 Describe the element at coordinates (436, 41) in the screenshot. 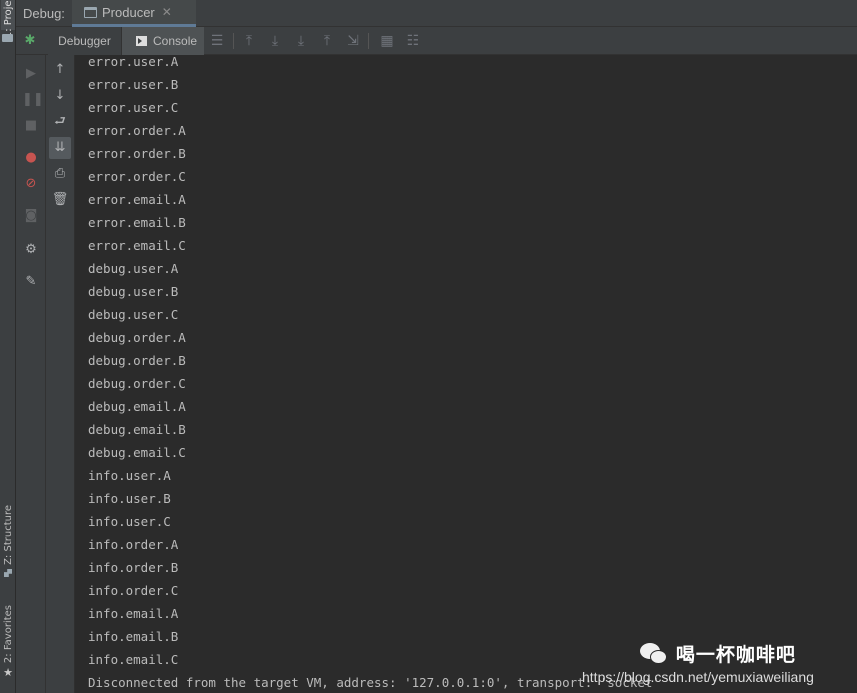

I see `debug-toolbar: ✱ Debugger Console ☰ ⤒ ⤓ ⤓ ⤒ ⇲ ▦ ☷` at that location.